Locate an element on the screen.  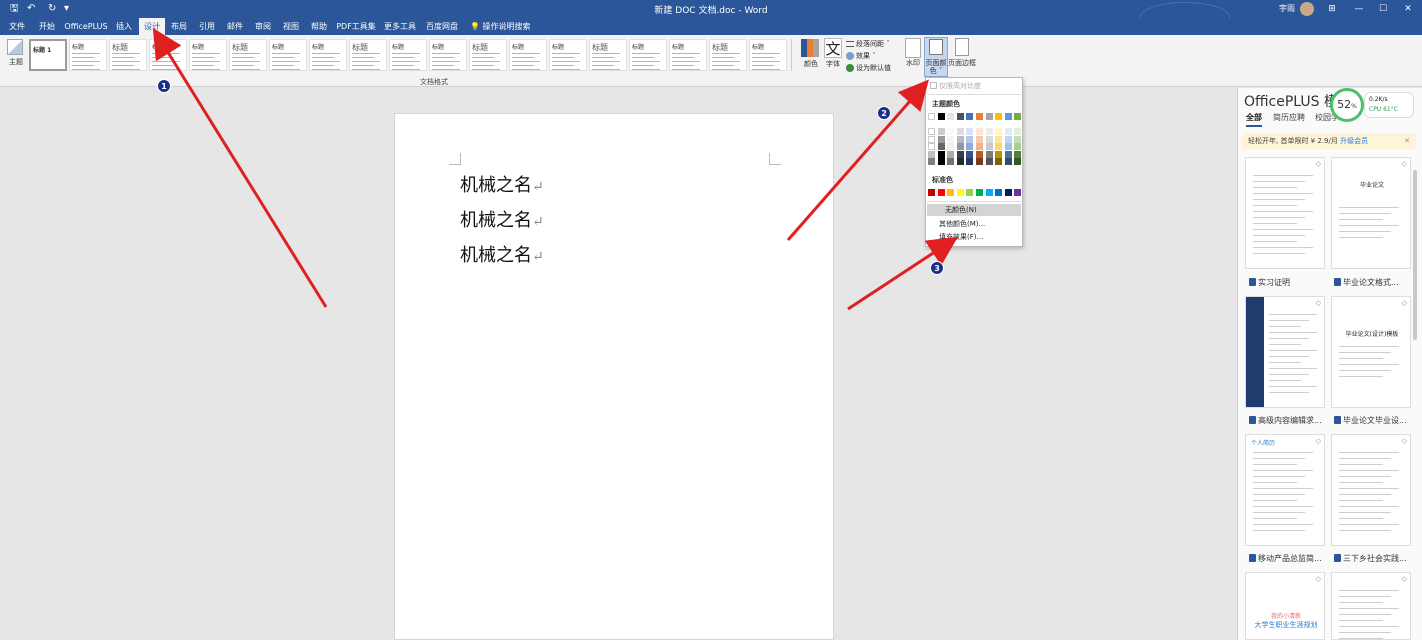
tab-references: 引用 is located at coordinates (207, 26).